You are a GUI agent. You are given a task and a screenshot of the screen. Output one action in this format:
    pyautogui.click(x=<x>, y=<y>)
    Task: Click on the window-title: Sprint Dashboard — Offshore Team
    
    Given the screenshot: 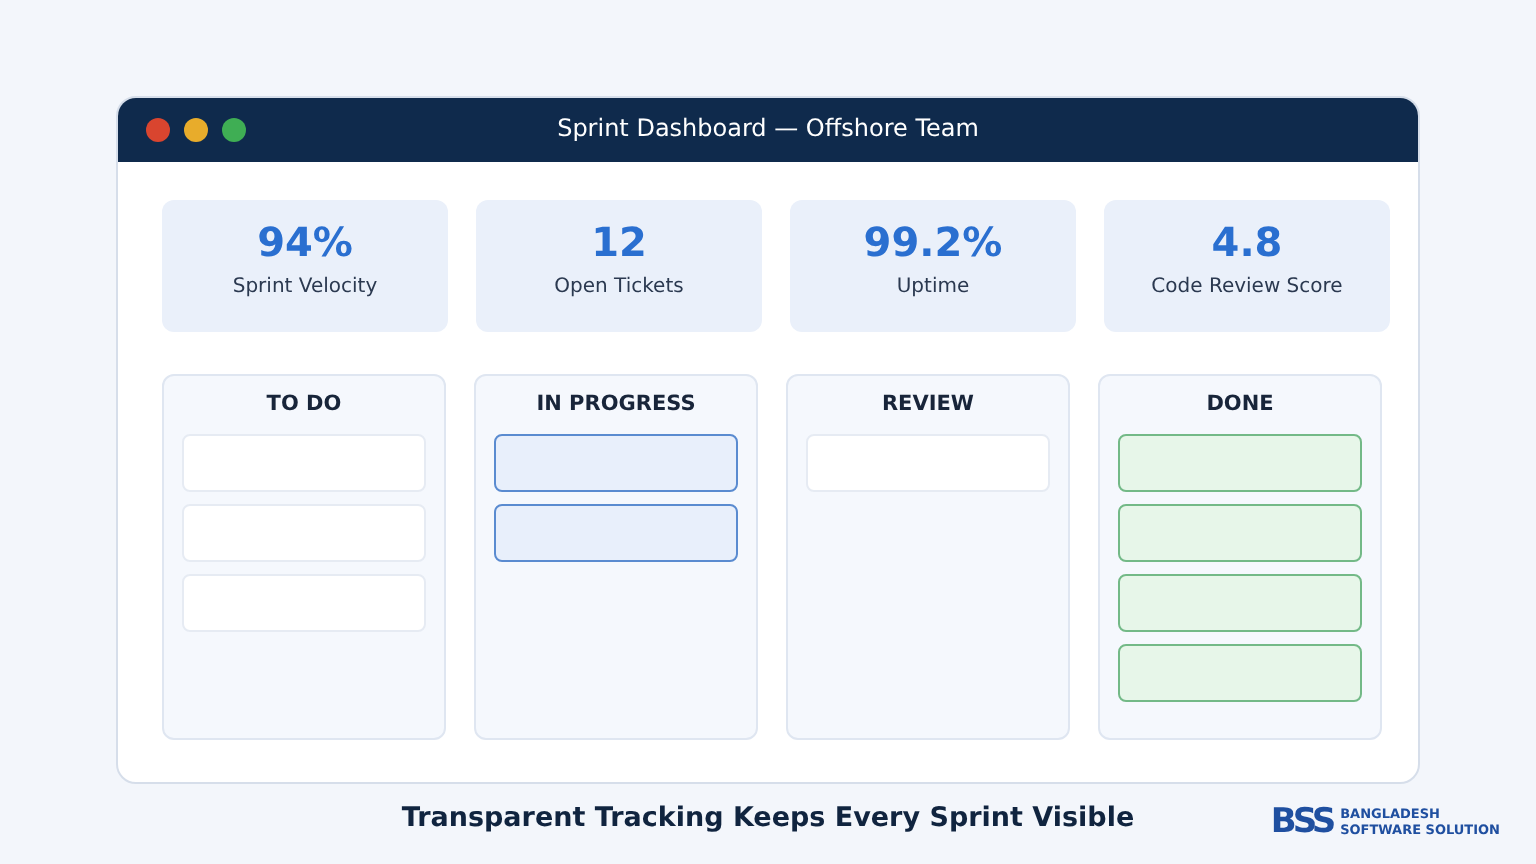 What is the action you would take?
    pyautogui.click(x=768, y=128)
    